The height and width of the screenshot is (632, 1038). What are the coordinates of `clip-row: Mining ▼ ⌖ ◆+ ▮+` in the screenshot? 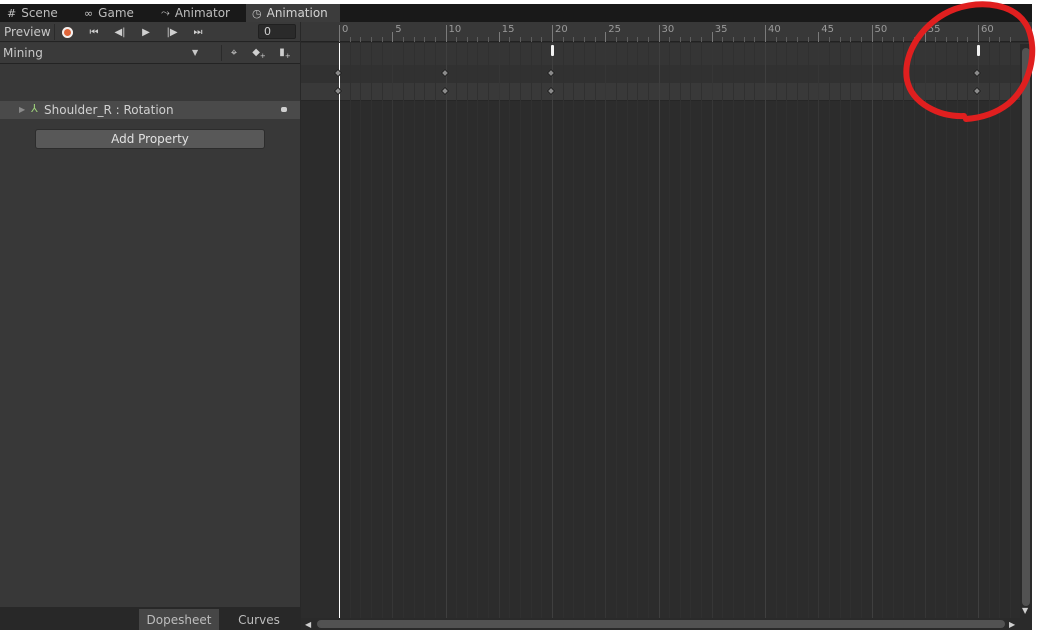 It's located at (150, 53).